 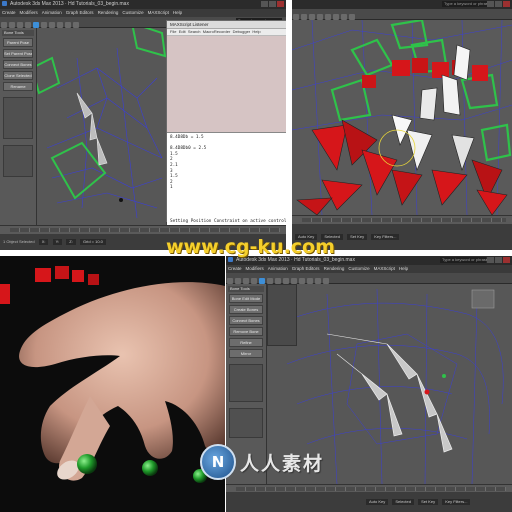 I want to click on view-cube, so click(x=483, y=299).